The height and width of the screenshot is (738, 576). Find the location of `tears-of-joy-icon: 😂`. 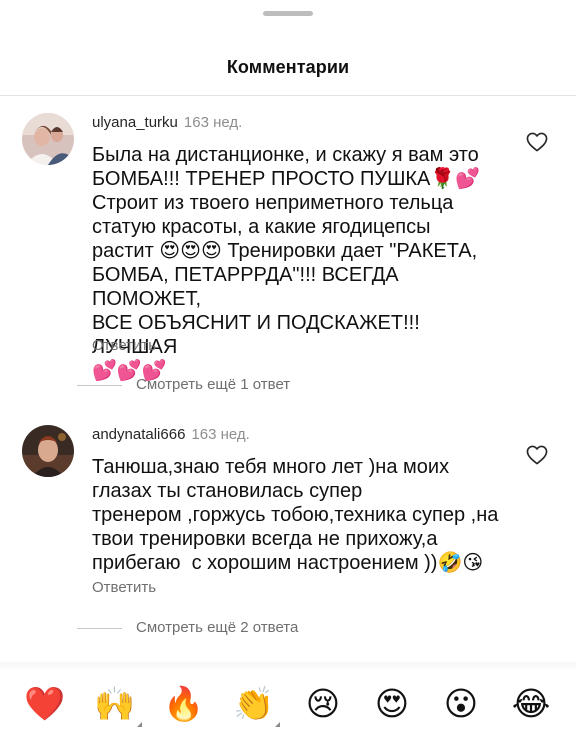

tears-of-joy-icon: 😂 is located at coordinates (531, 704).